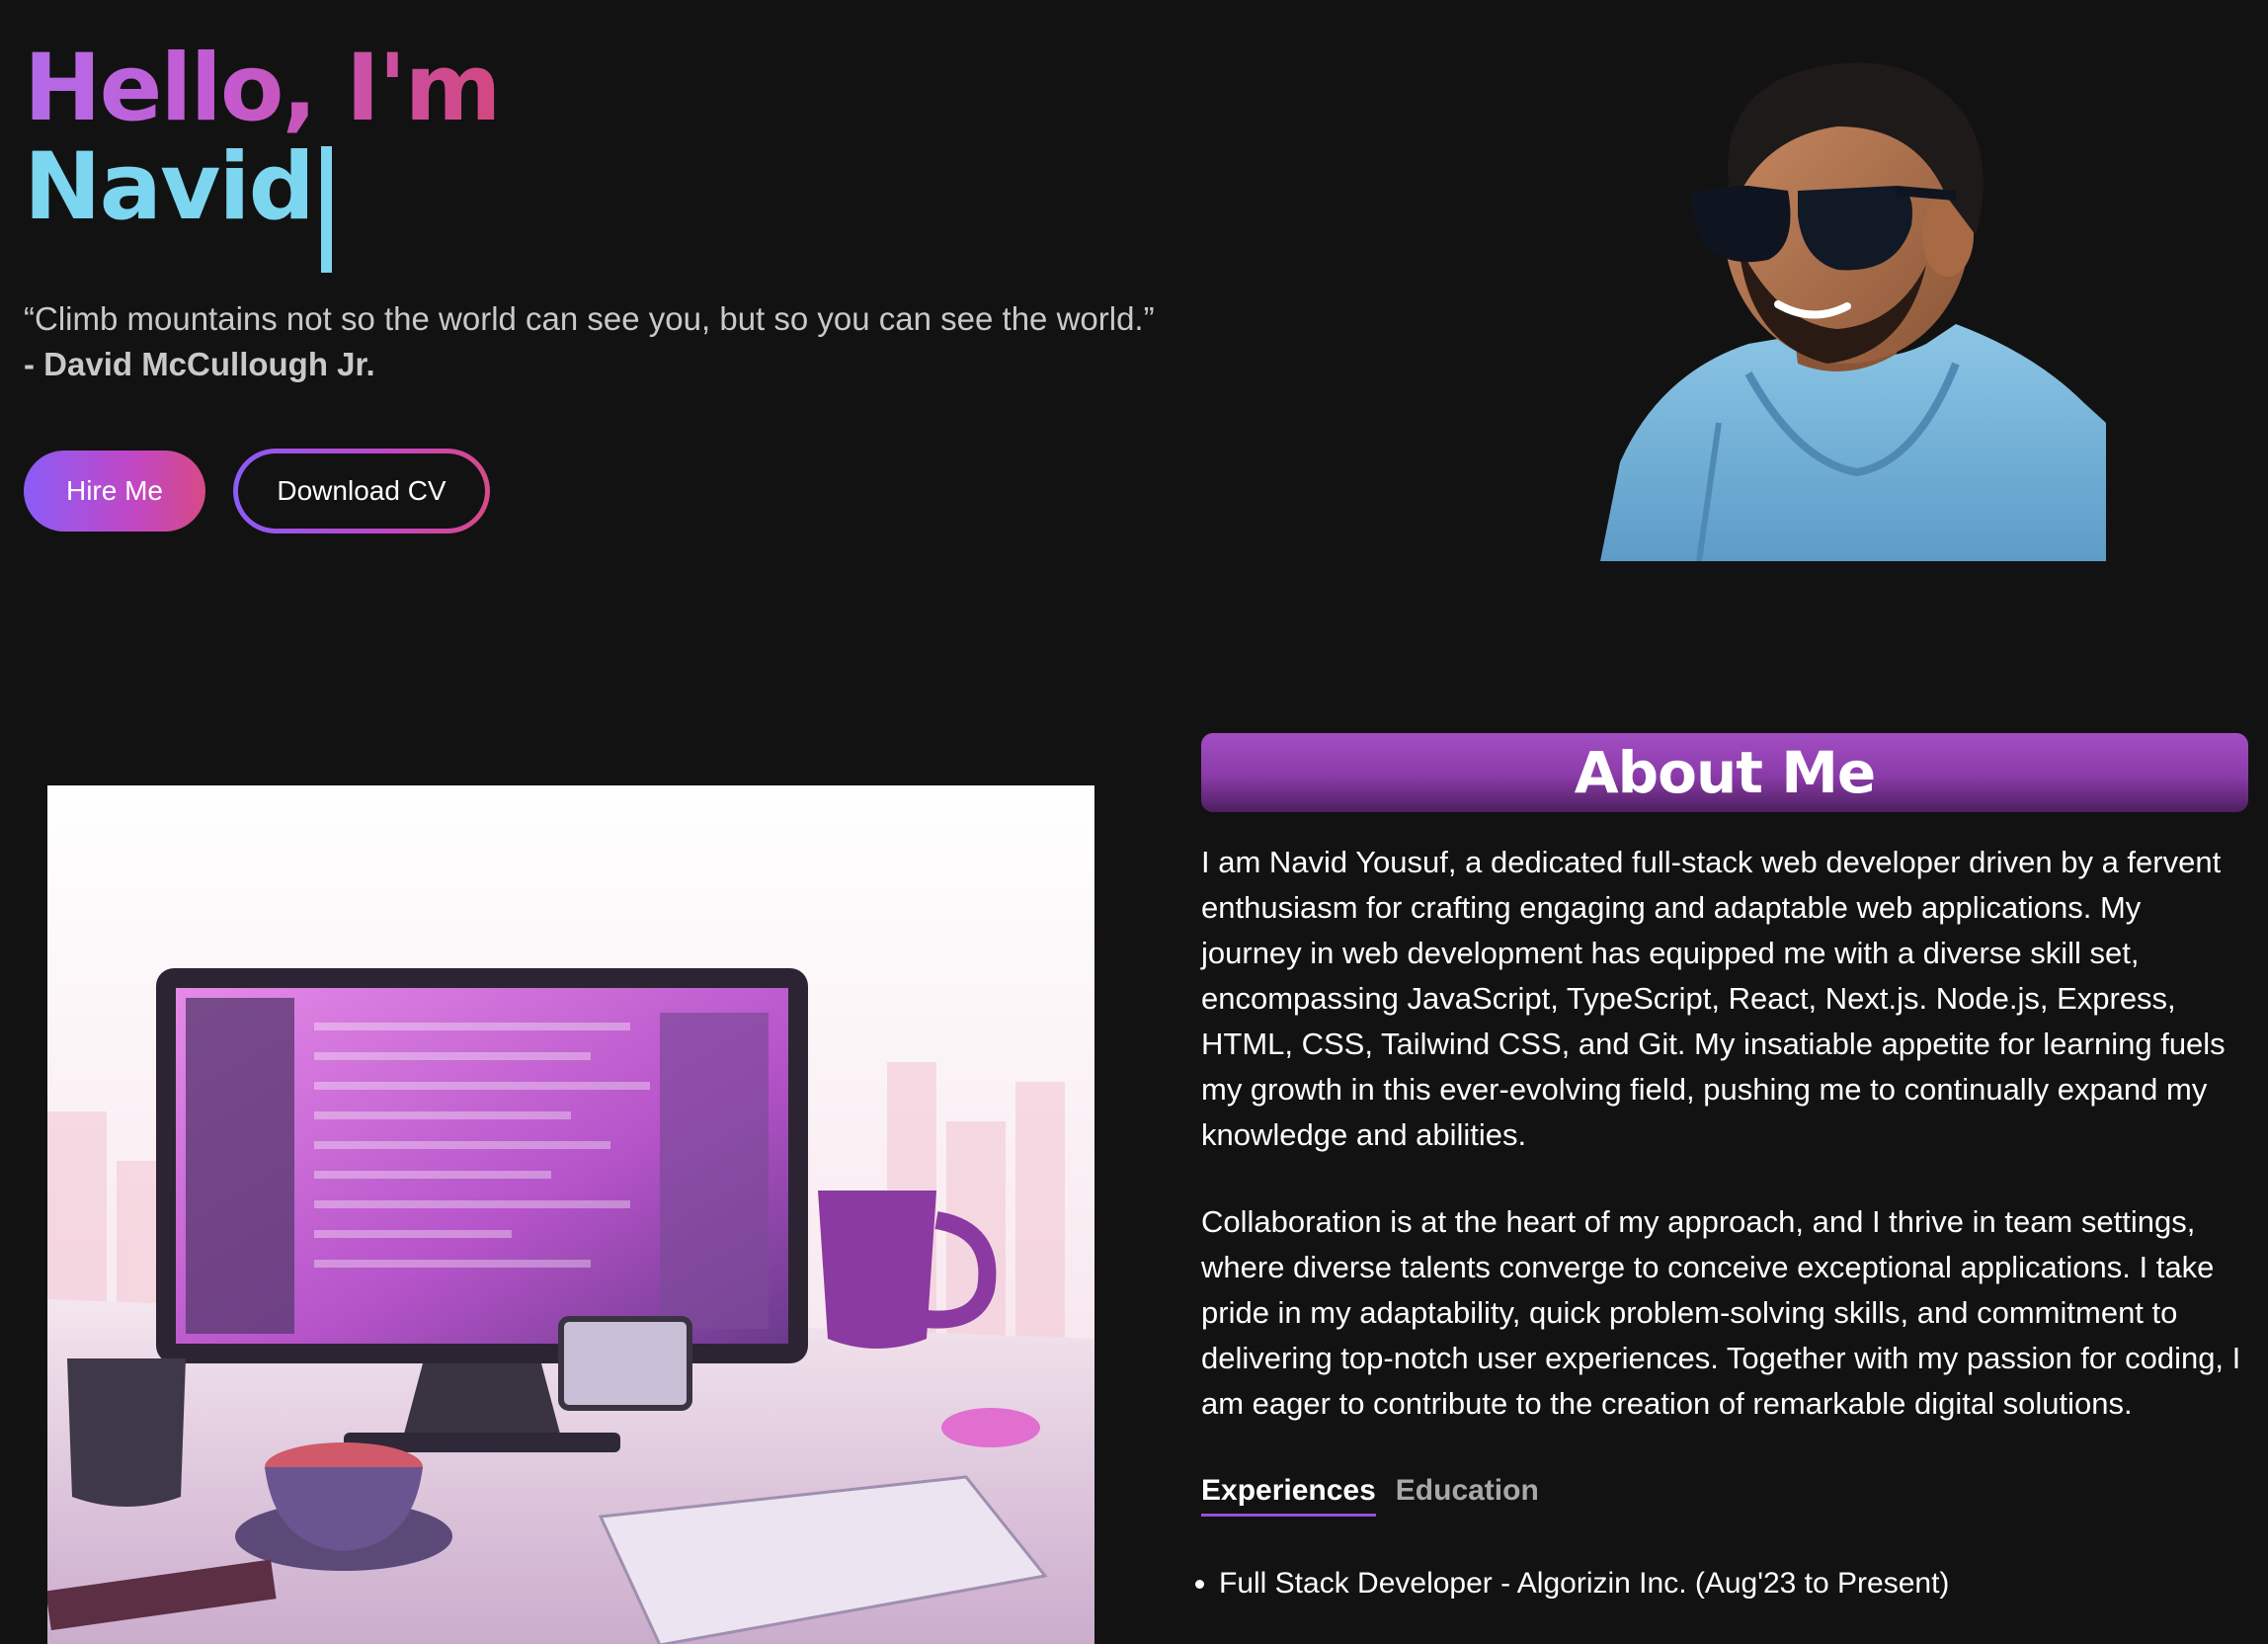 The width and height of the screenshot is (2268, 1644). I want to click on about-title: About Me, so click(1725, 773).